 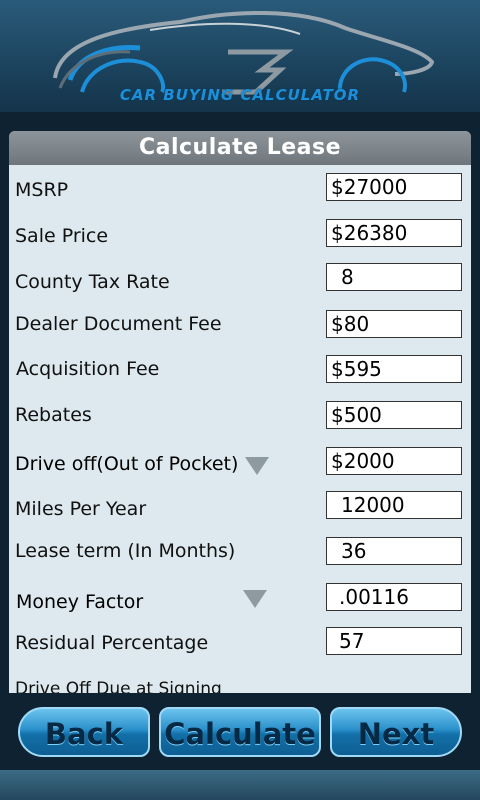 I want to click on sale-price-label: Sale Price, so click(x=62, y=236).